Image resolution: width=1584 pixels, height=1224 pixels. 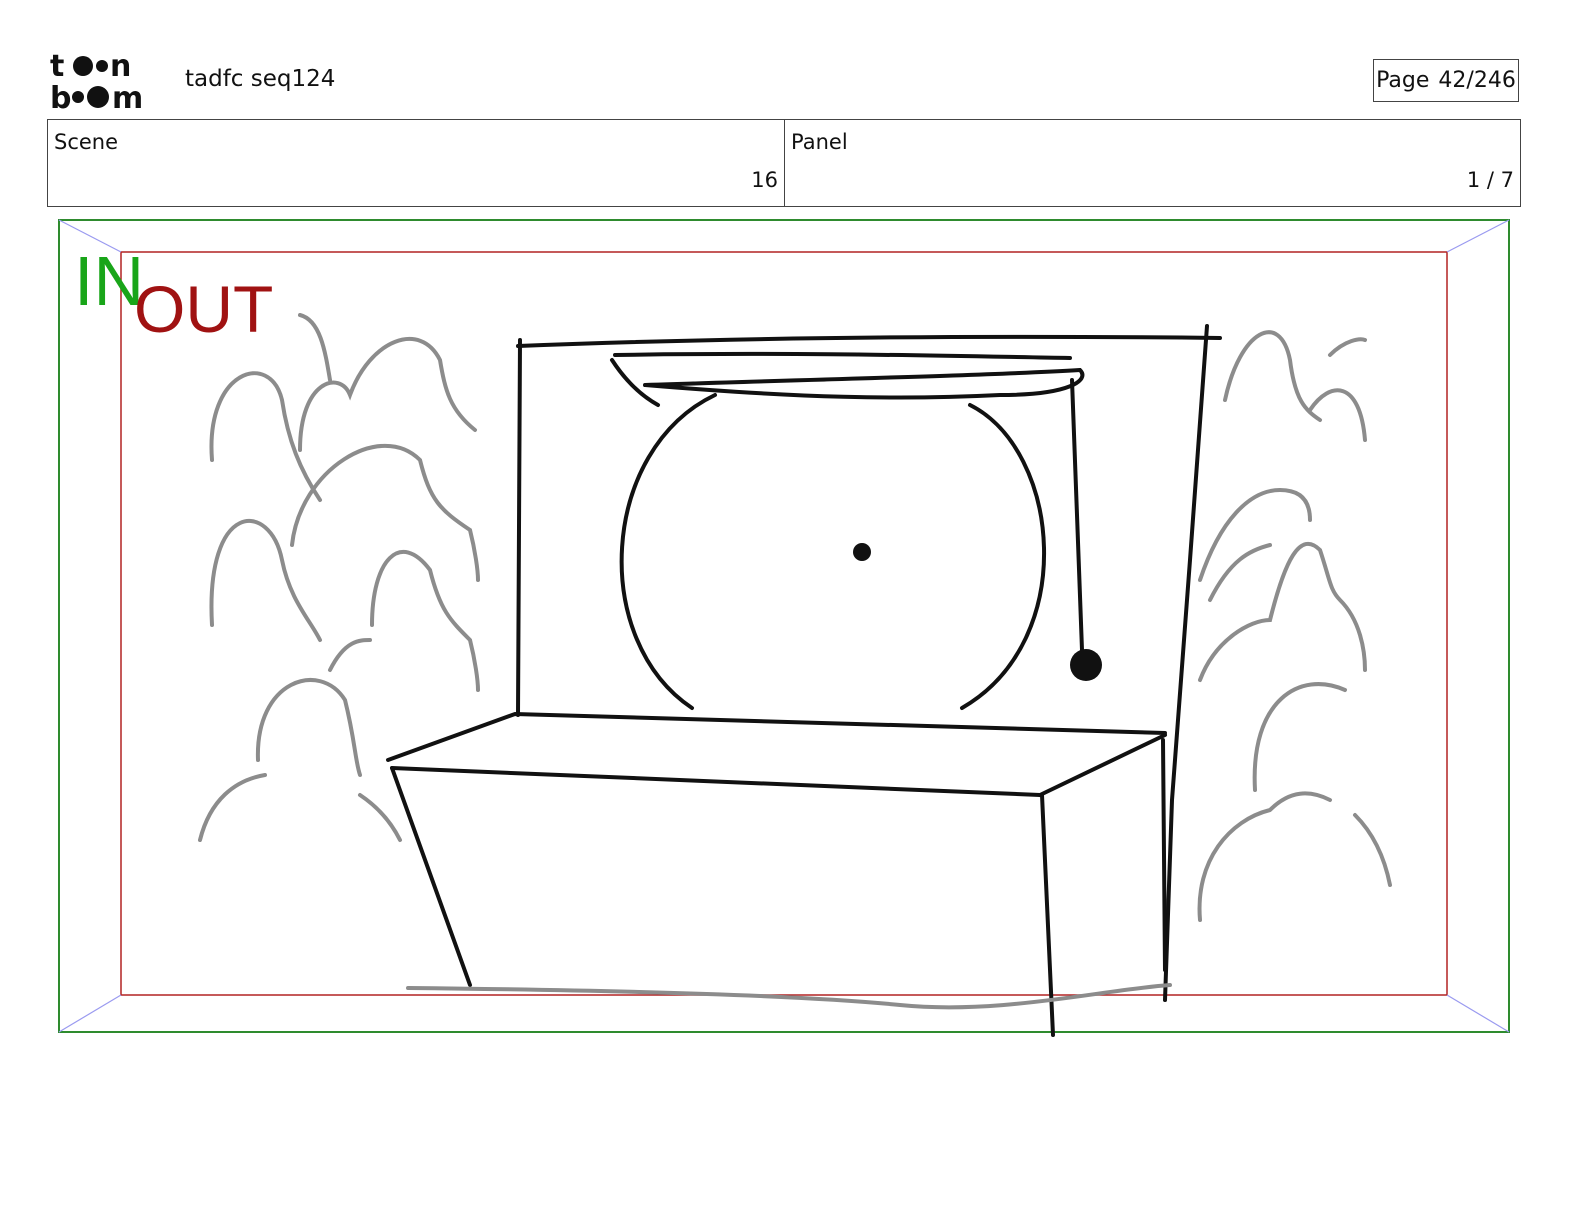 What do you see at coordinates (776, 874) in the screenshot?
I see `table-sketch` at bounding box center [776, 874].